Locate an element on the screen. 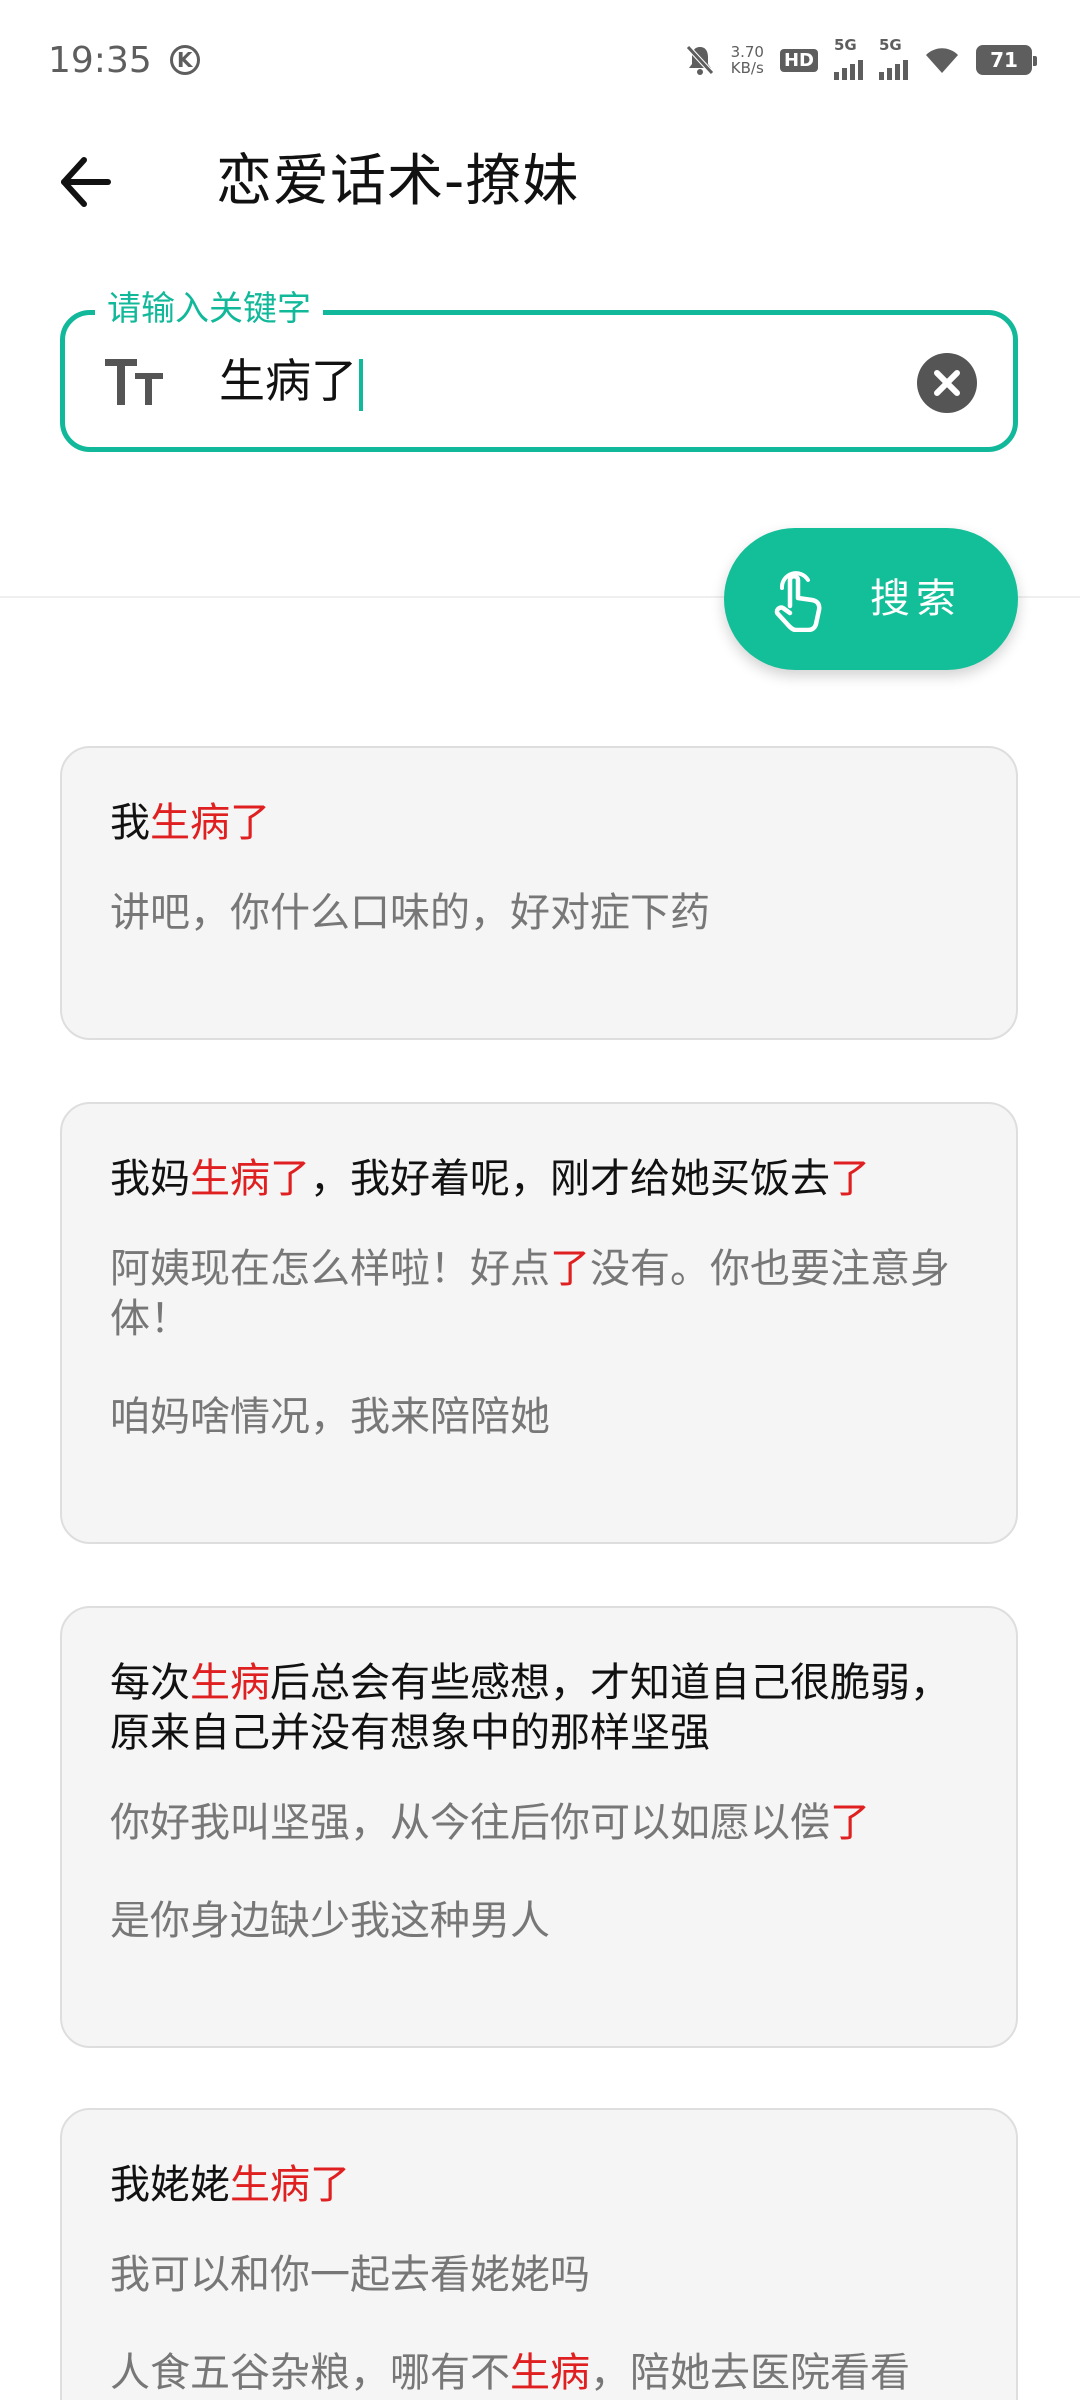 The width and height of the screenshot is (1080, 2400). search-button: 搜索 is located at coordinates (871, 599).